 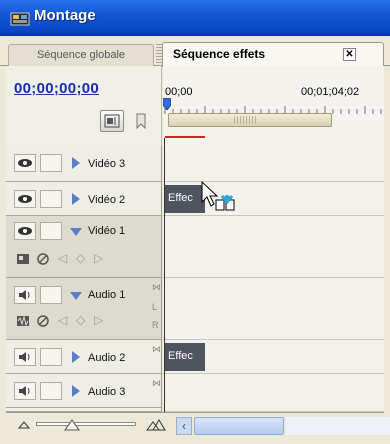 I want to click on horizontal-scrollbar-thumb, so click(x=239, y=426).